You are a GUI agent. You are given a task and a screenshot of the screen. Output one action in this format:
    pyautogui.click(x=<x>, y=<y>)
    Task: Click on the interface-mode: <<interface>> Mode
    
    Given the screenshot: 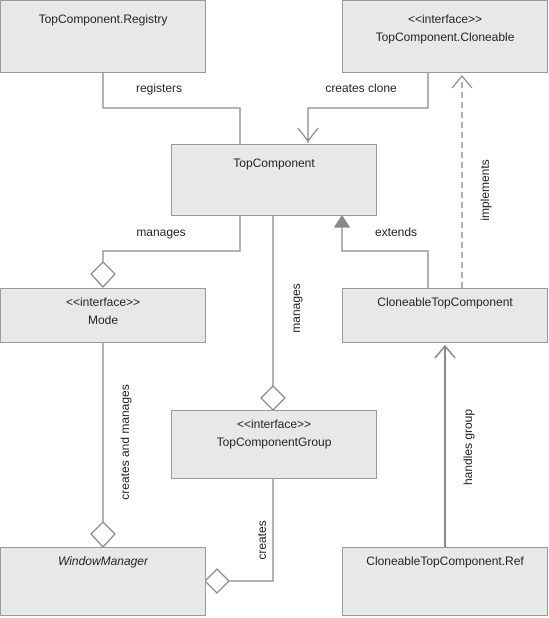 What is the action you would take?
    pyautogui.click(x=103, y=315)
    